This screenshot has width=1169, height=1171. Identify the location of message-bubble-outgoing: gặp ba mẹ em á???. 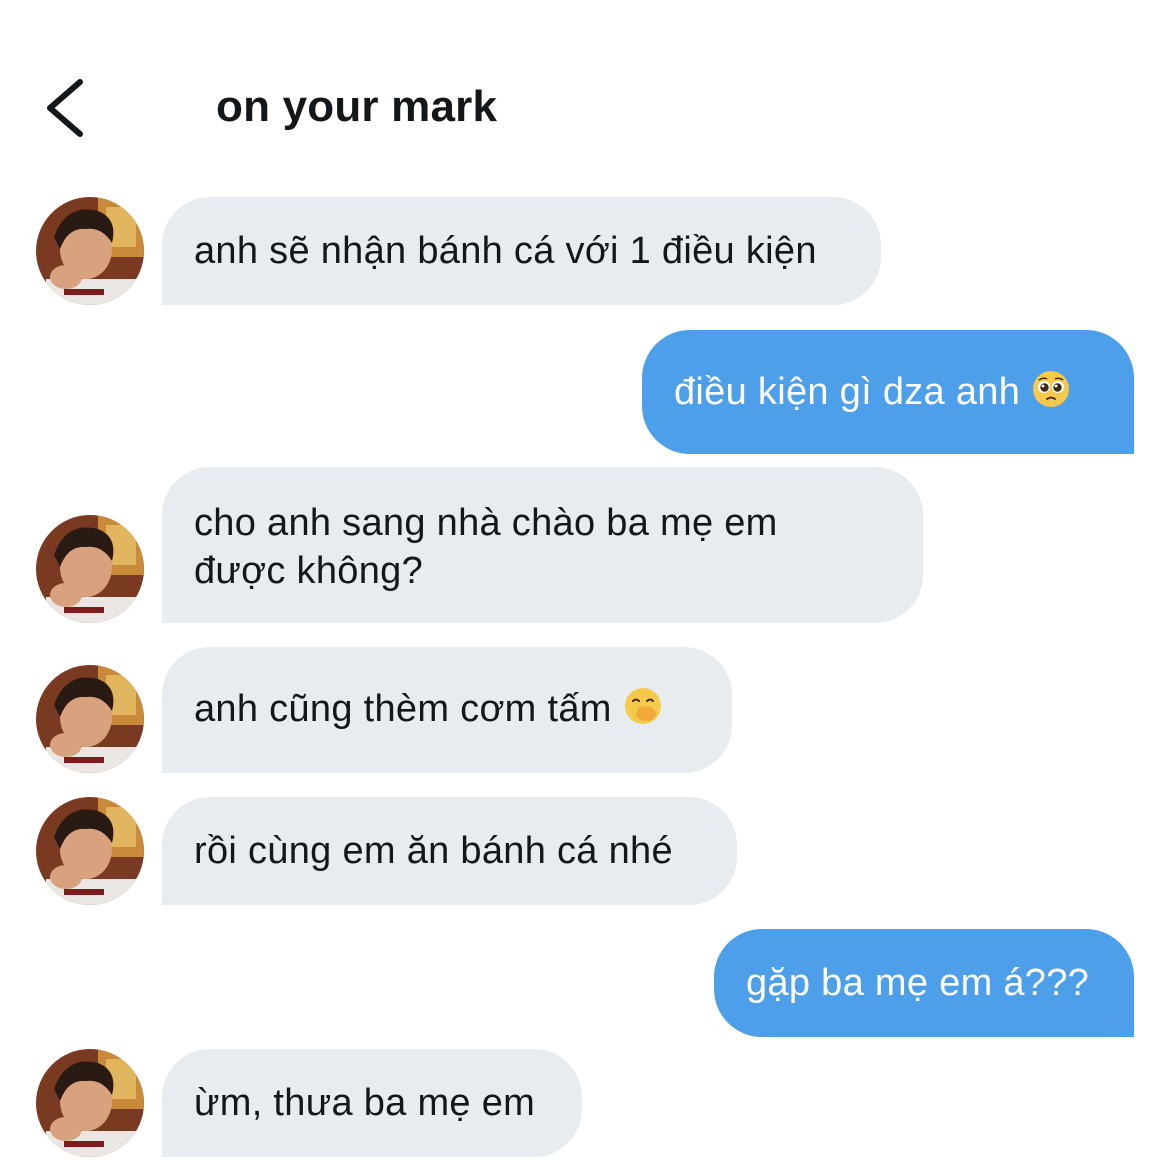
(924, 983).